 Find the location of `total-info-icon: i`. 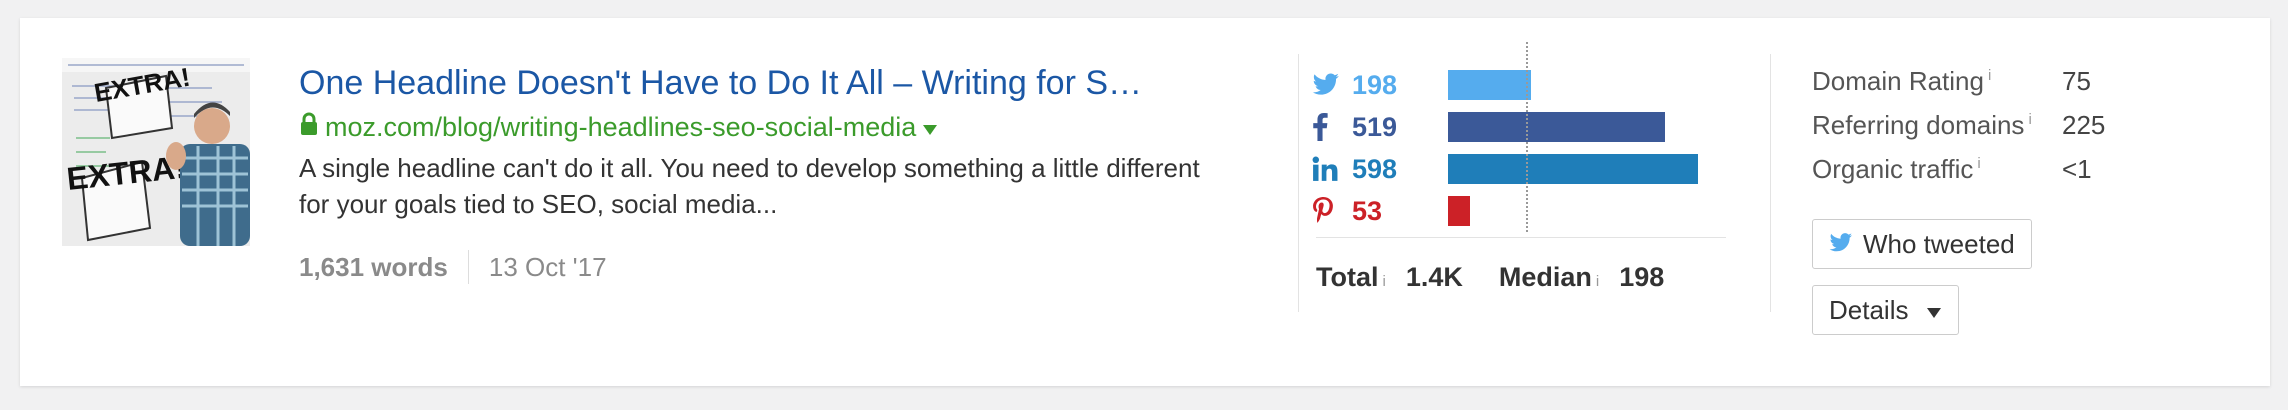

total-info-icon: i is located at coordinates (1384, 281).